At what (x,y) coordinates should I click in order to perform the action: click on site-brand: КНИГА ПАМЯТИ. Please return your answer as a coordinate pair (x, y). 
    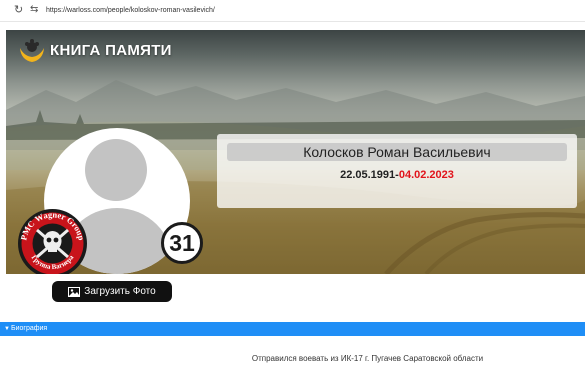
    Looking at the image, I should click on (95, 51).